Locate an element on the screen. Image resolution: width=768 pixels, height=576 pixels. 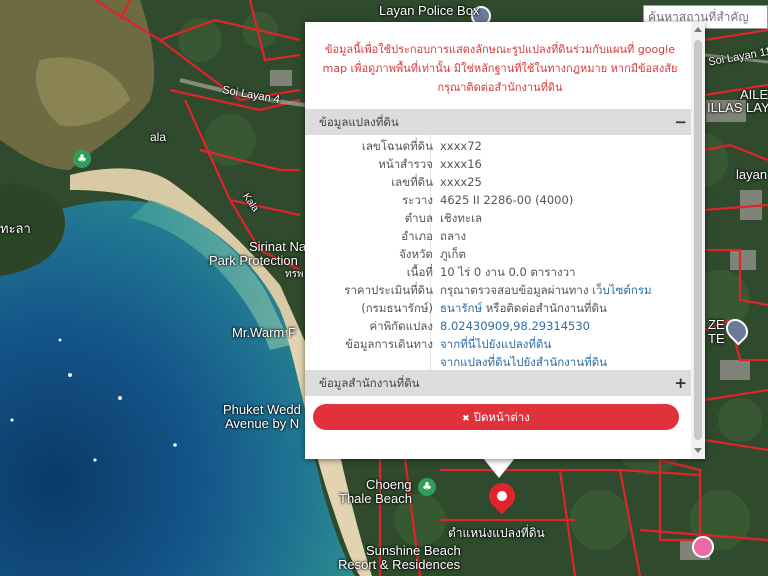
field-label: ราคาประเมินที่ดิน is located at coordinates (388, 290).